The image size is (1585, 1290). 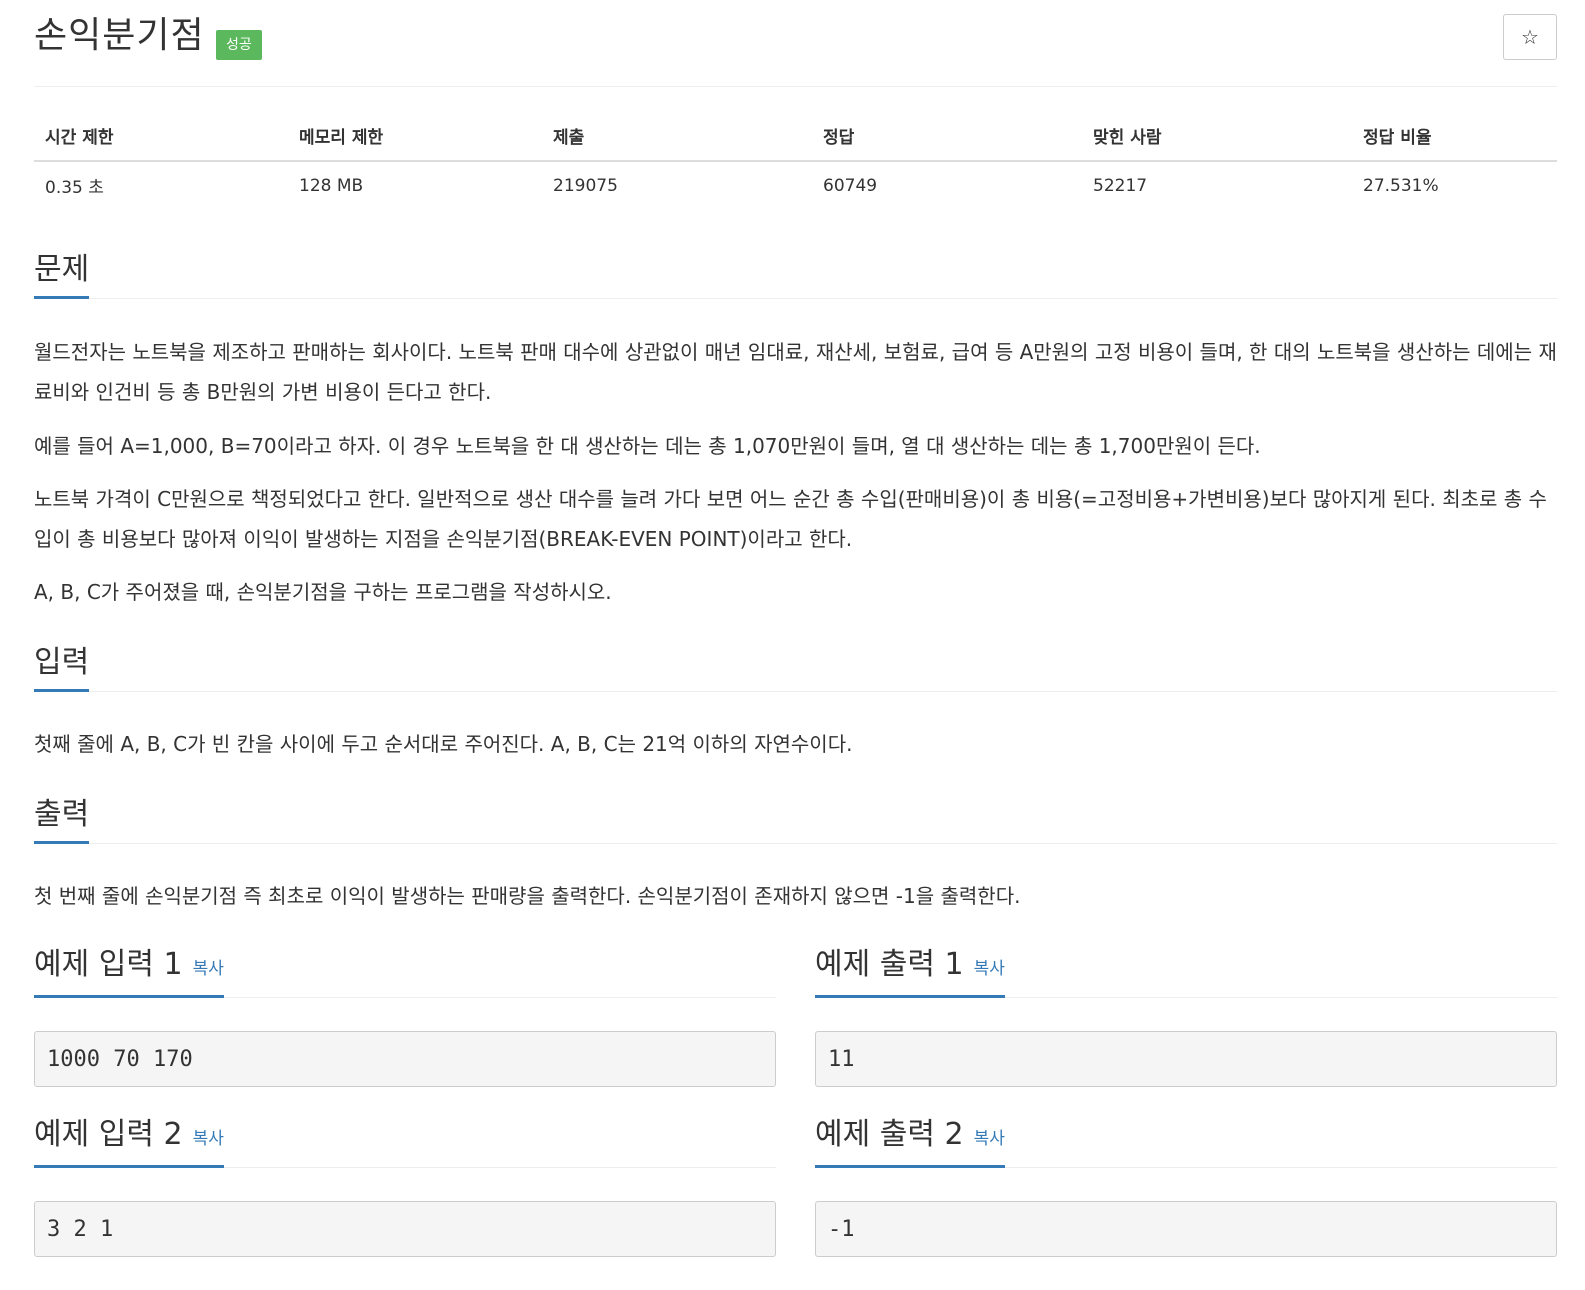 What do you see at coordinates (208, 969) in the screenshot?
I see `copy-sample-input-1-button: 복사` at bounding box center [208, 969].